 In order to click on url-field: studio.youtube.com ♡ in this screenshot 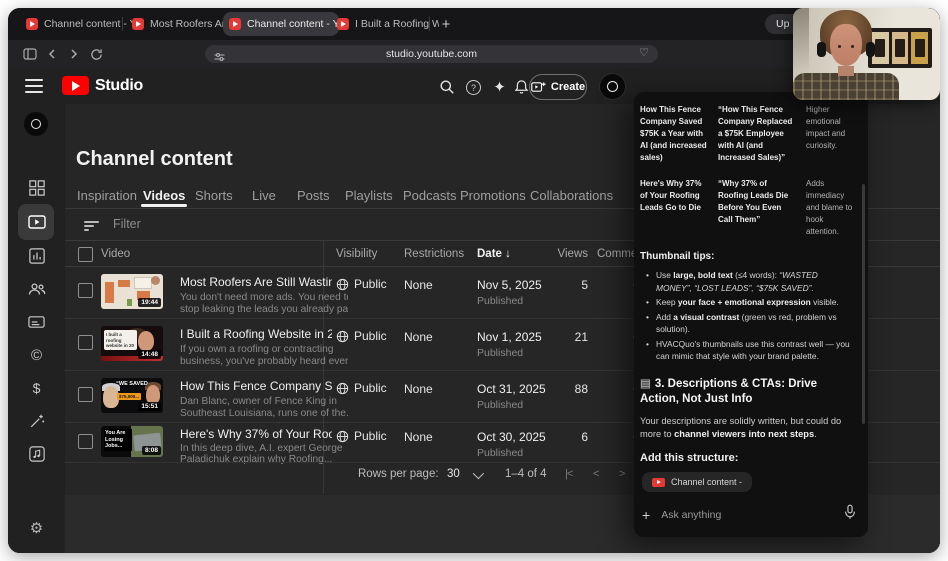, I will do `click(431, 54)`.